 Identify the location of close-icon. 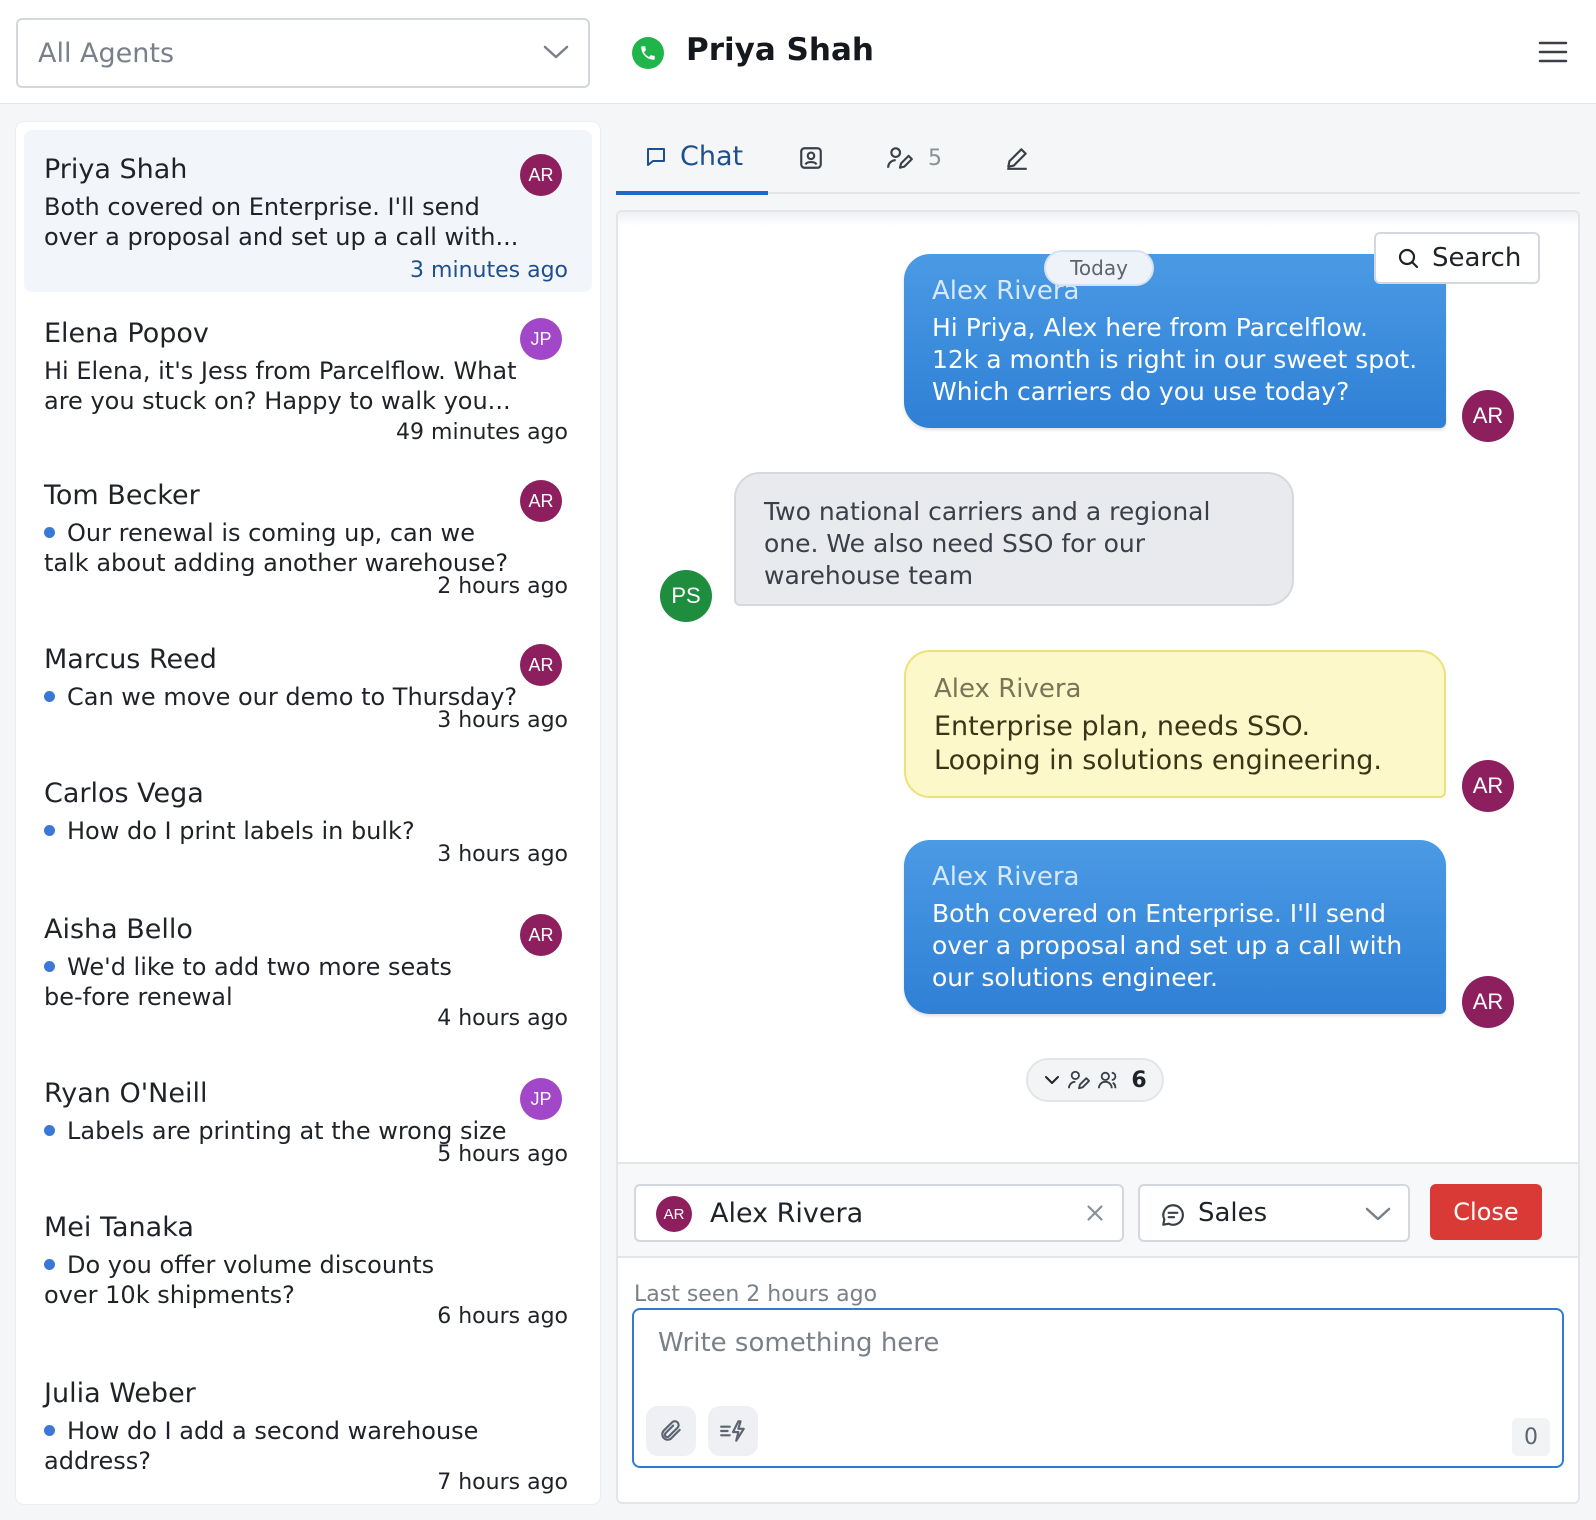
(1095, 1213).